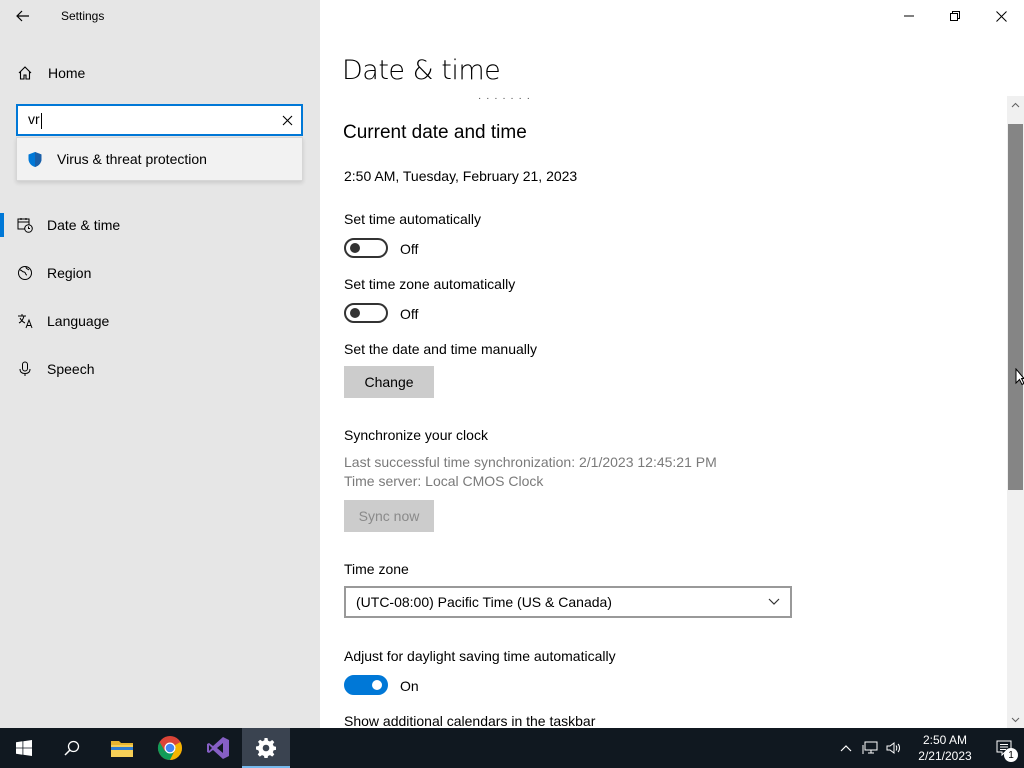 This screenshot has width=1024, height=768. I want to click on settings-button, so click(266, 748).